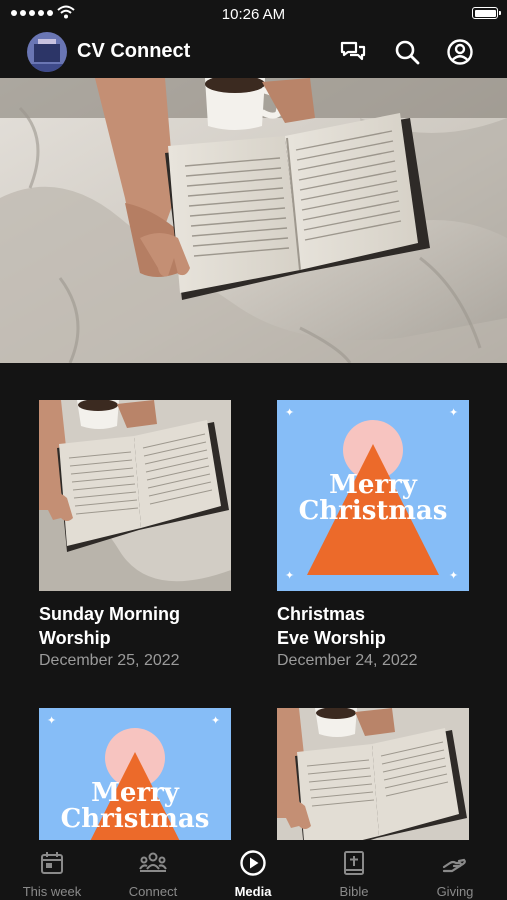 This screenshot has height=900, width=507. Describe the element at coordinates (347, 660) in the screenshot. I see `media-date: December 24, 2022` at that location.